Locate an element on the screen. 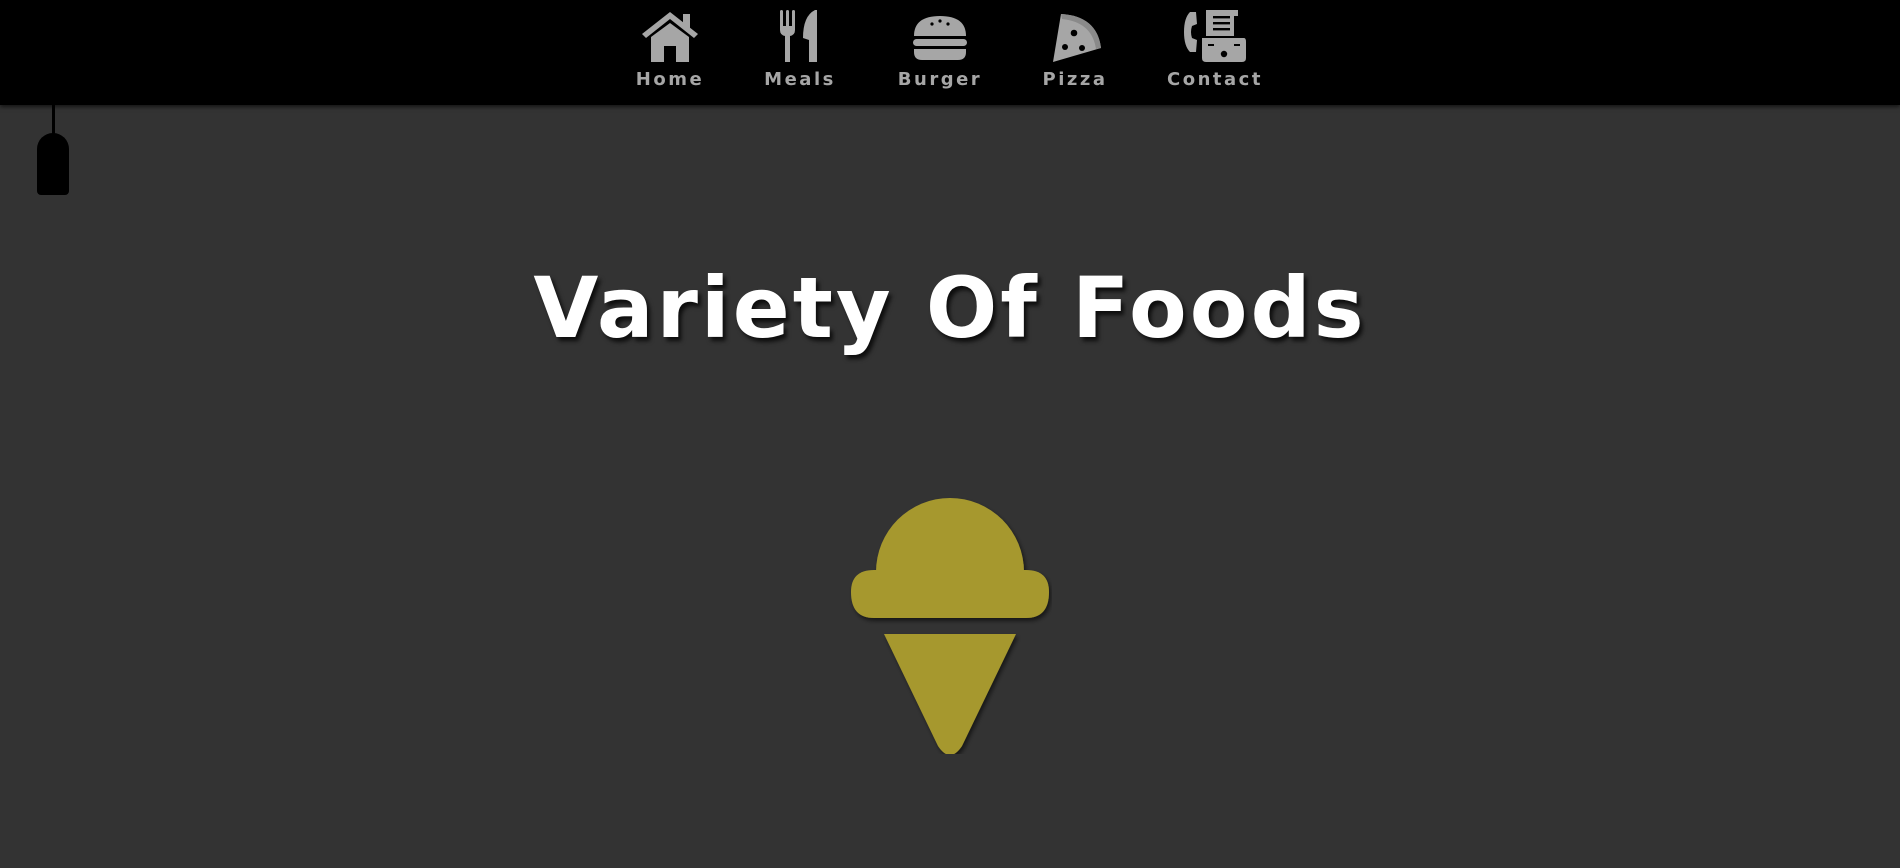  fax-phone-icon is located at coordinates (1215, 36).